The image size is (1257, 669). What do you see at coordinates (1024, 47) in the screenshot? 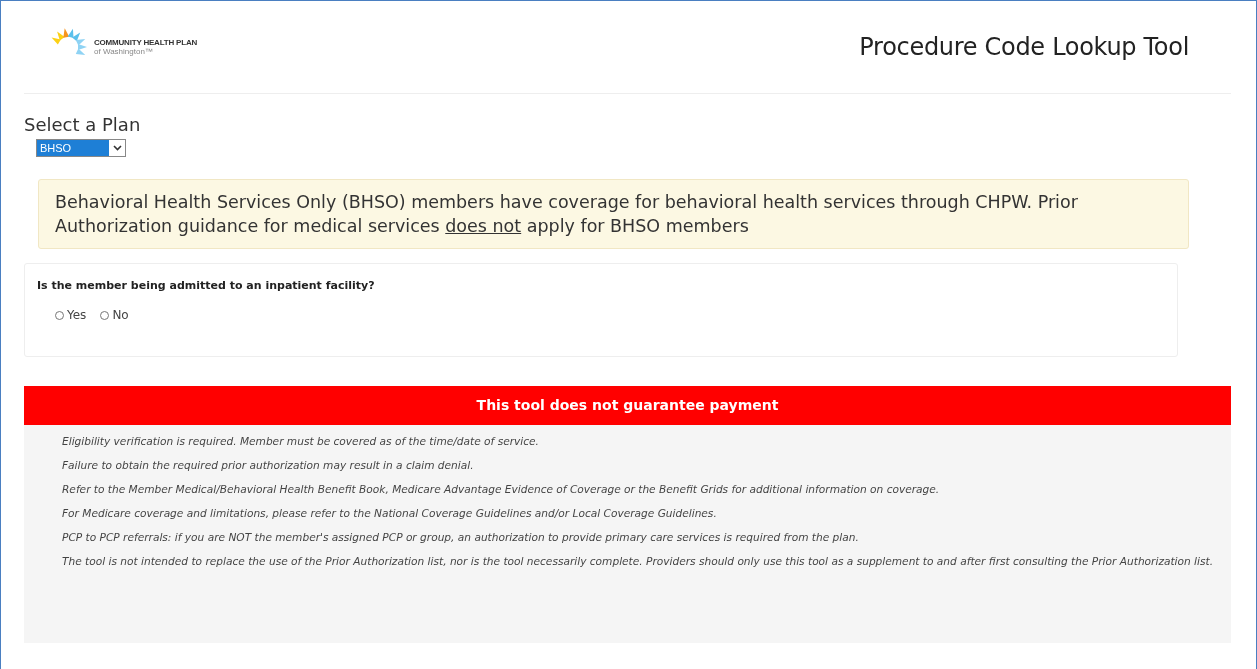
I see `page-title: Procedure Code Lookup Tool` at bounding box center [1024, 47].